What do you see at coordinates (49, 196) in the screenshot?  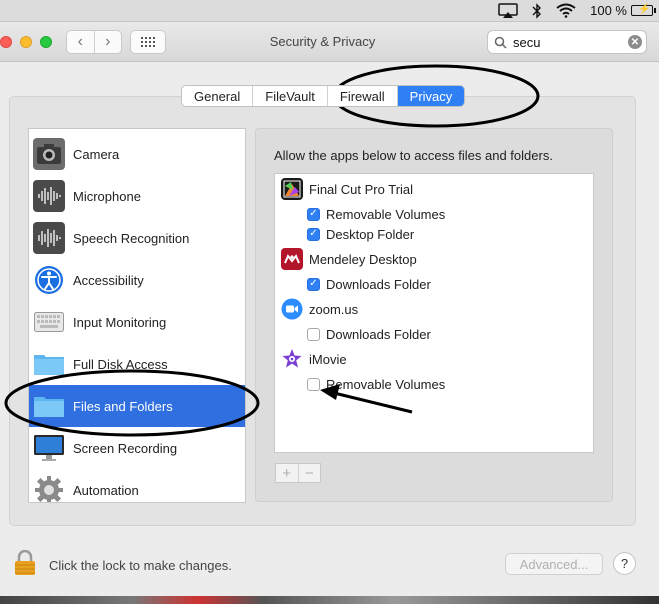 I see `microphone-icon` at bounding box center [49, 196].